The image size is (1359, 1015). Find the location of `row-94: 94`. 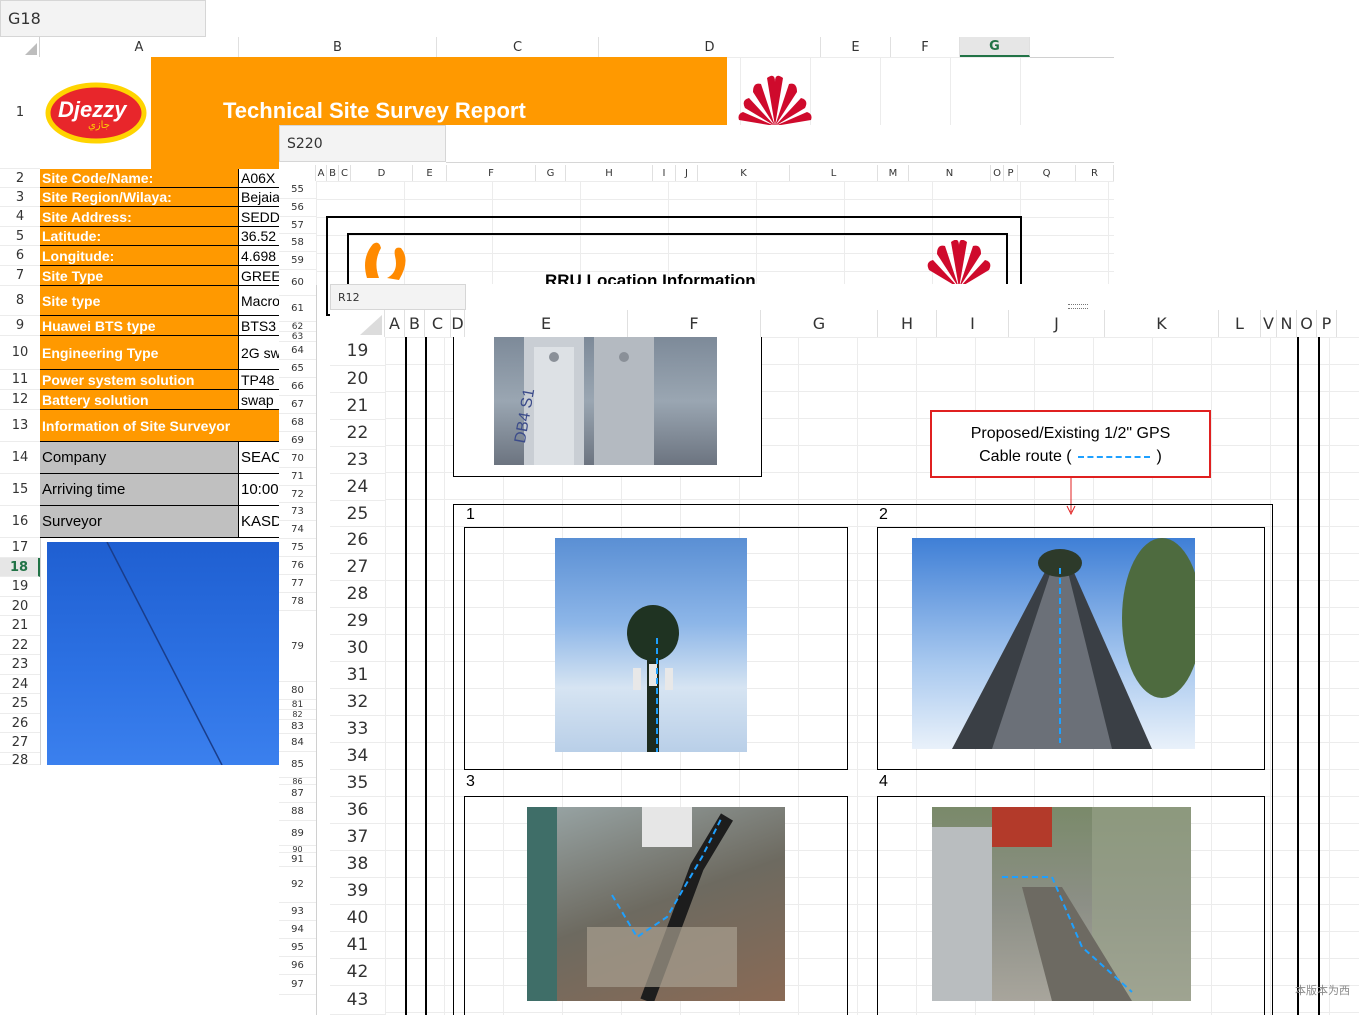

row-94: 94 is located at coordinates (297, 930).